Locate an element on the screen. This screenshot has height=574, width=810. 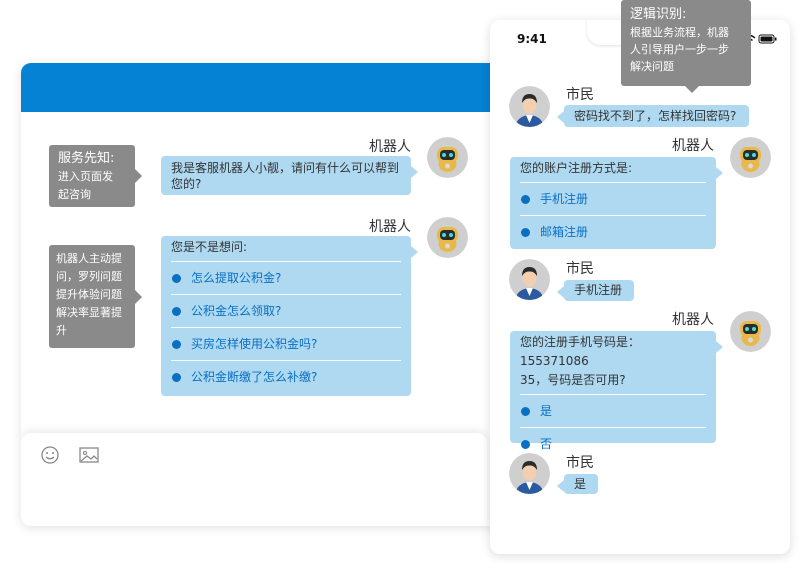
service-notice-callout: 服务先知: 进入页面发 起咨询 is located at coordinates (95, 176).